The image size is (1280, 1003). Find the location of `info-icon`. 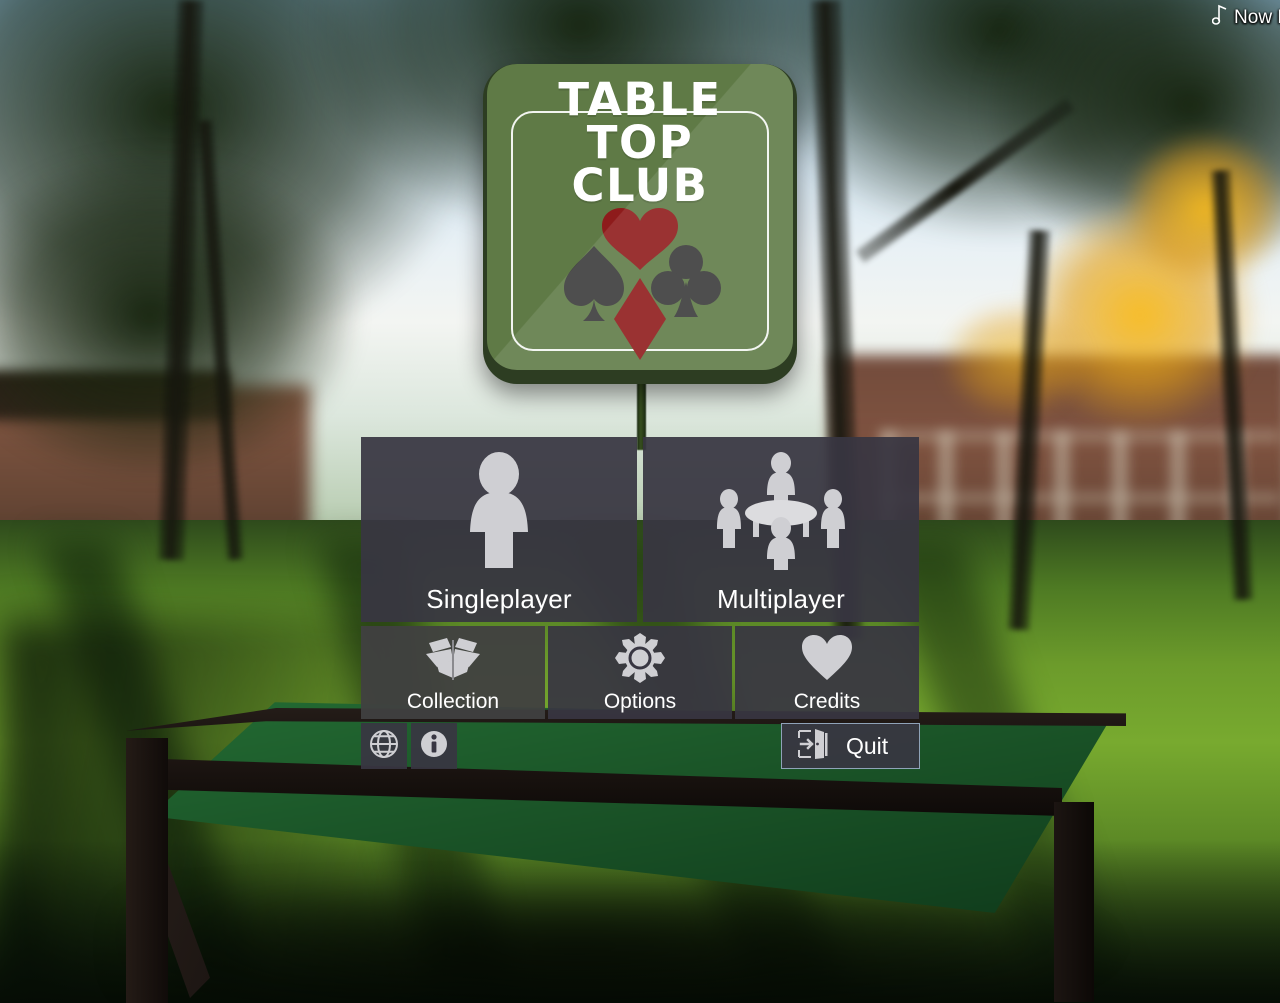

info-icon is located at coordinates (434, 746).